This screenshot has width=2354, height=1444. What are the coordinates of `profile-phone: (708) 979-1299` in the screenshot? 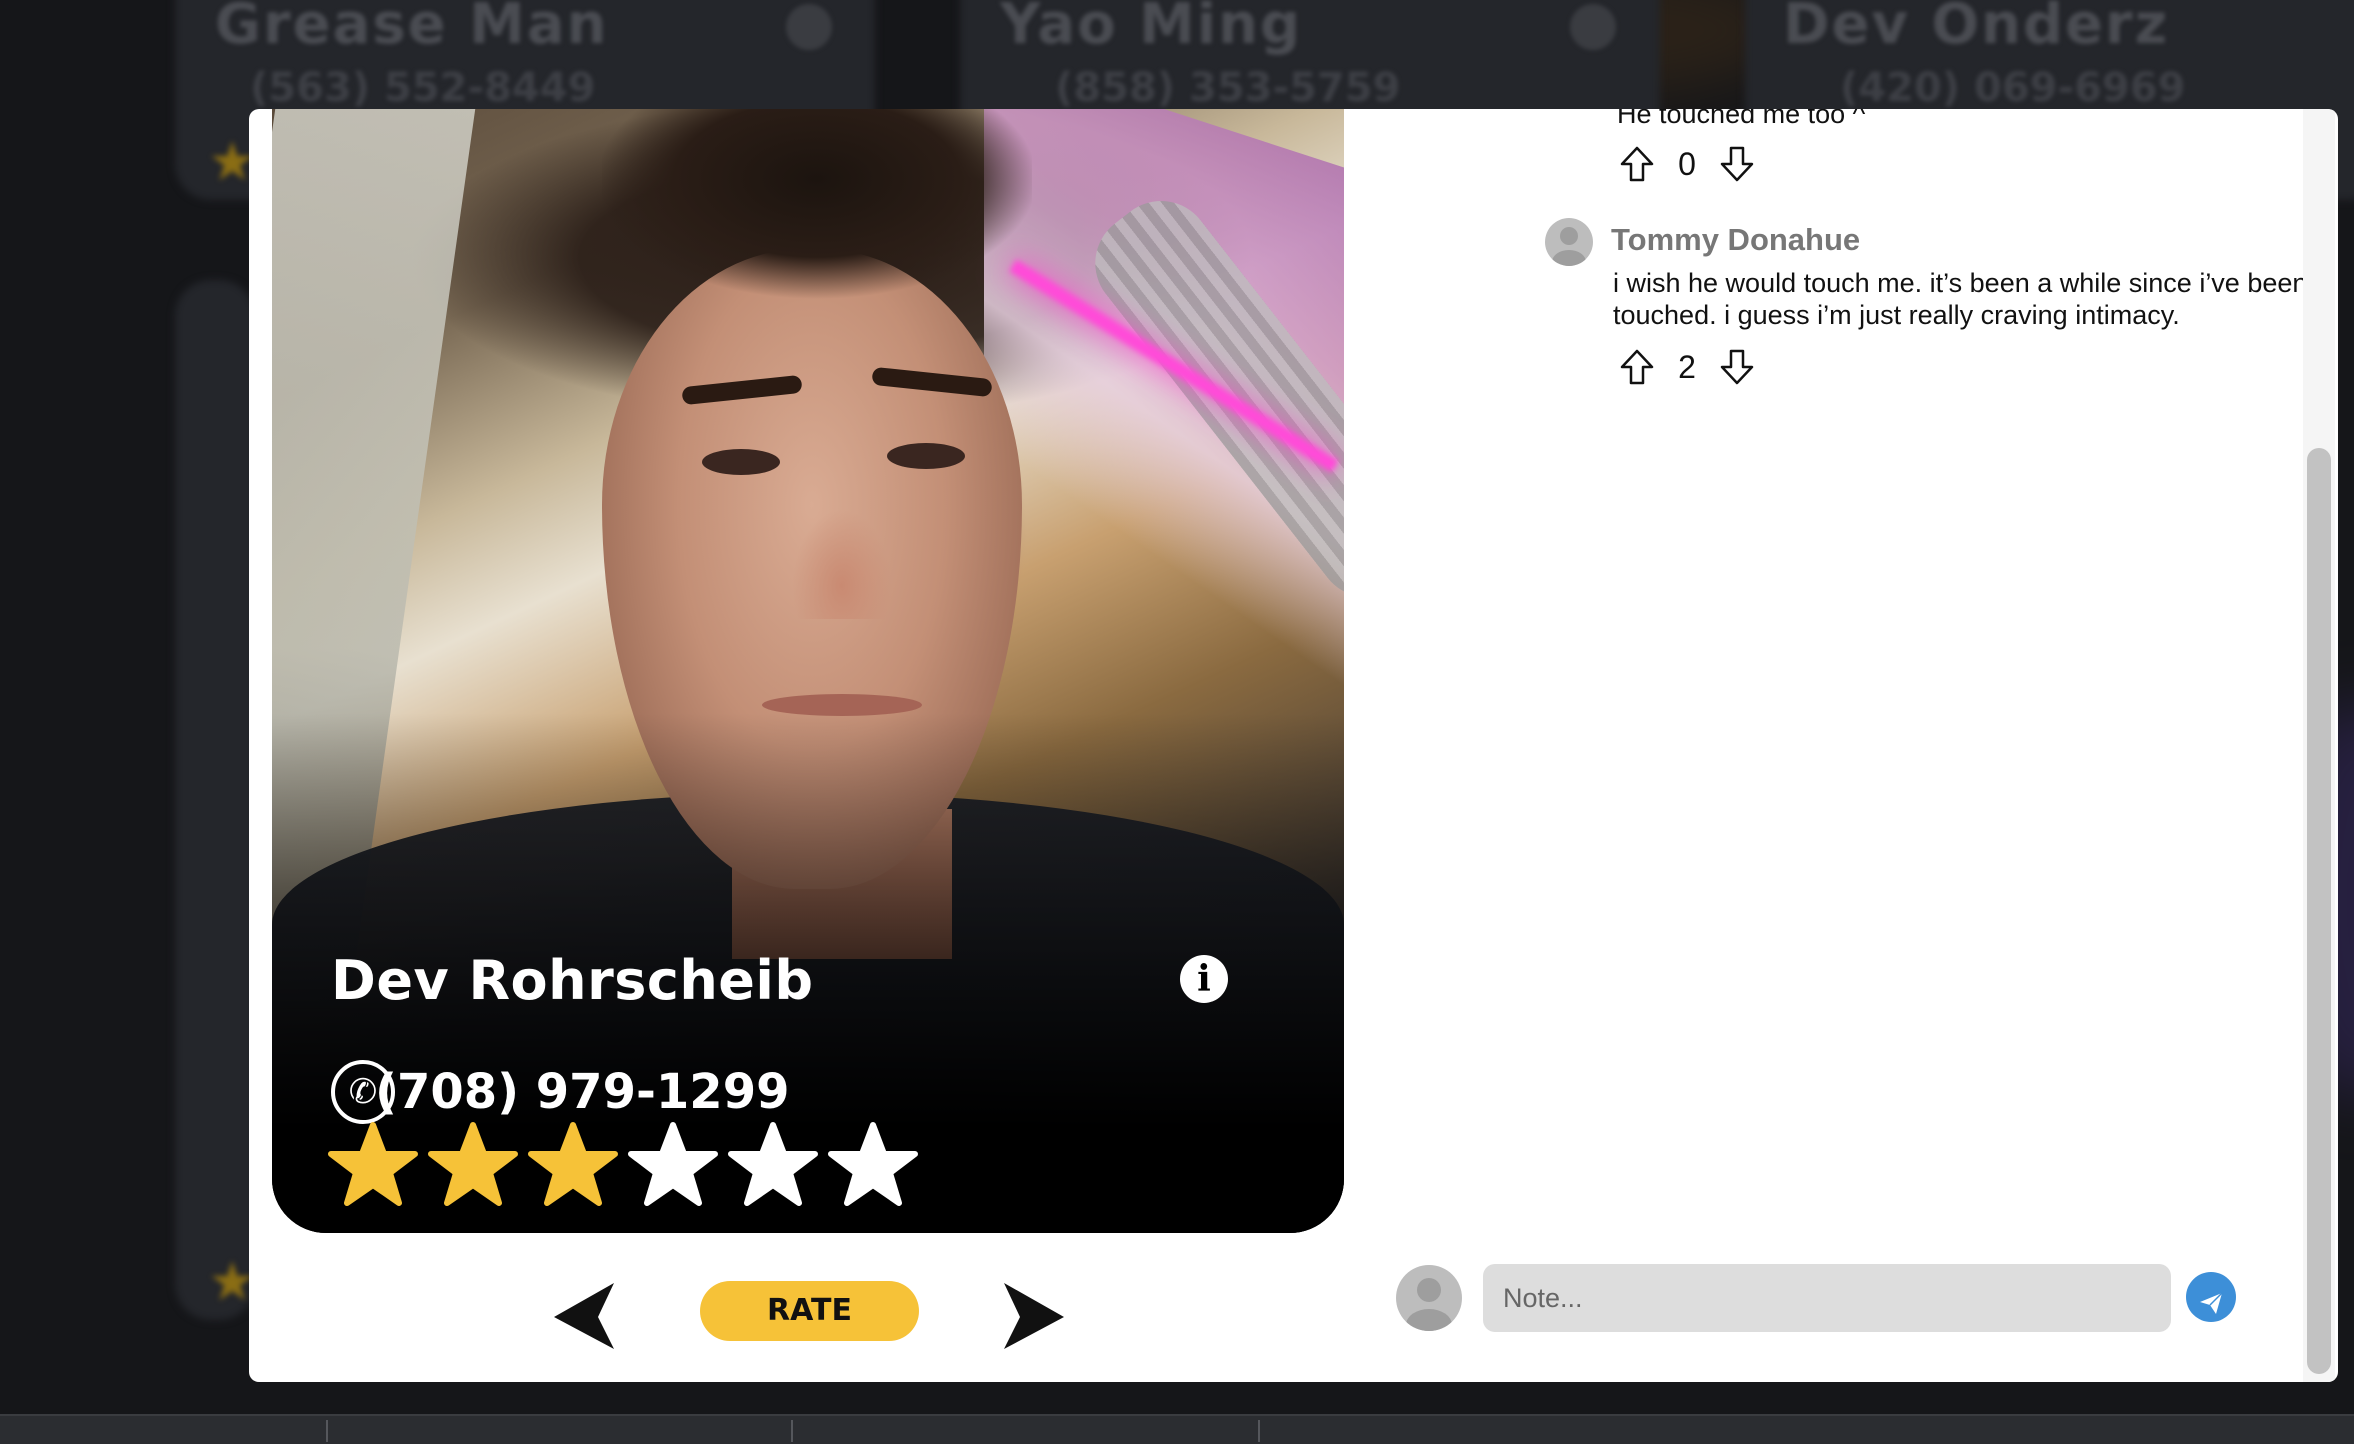 It's located at (582, 1092).